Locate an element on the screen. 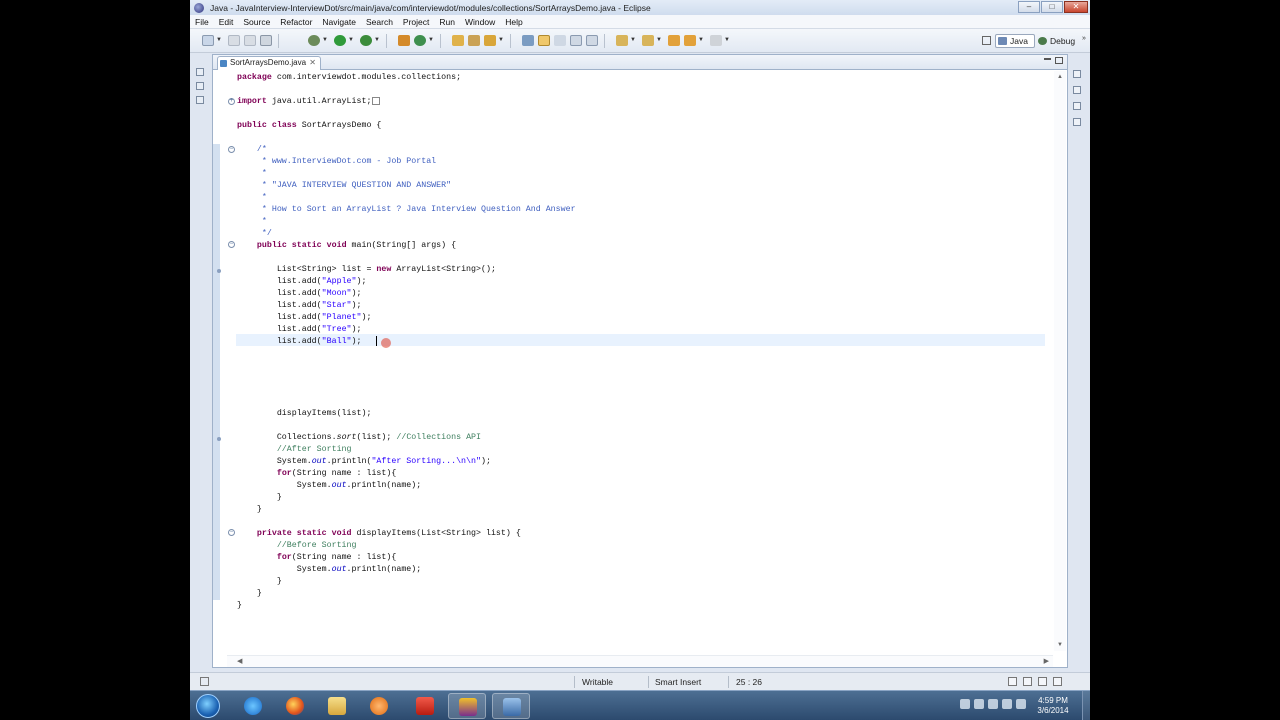  close-icon: ✕ is located at coordinates (1076, 7).